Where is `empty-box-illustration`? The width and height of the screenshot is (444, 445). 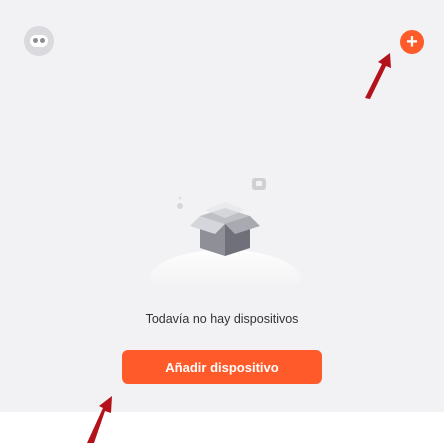 empty-box-illustration is located at coordinates (225, 230).